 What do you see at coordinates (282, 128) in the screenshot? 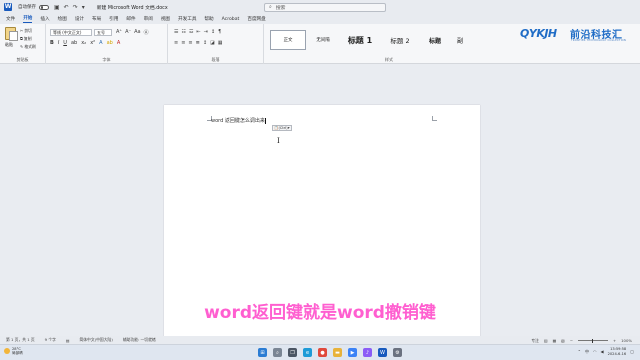
I see `paste-options-button: 📋(Ctrl)▾` at bounding box center [282, 128].